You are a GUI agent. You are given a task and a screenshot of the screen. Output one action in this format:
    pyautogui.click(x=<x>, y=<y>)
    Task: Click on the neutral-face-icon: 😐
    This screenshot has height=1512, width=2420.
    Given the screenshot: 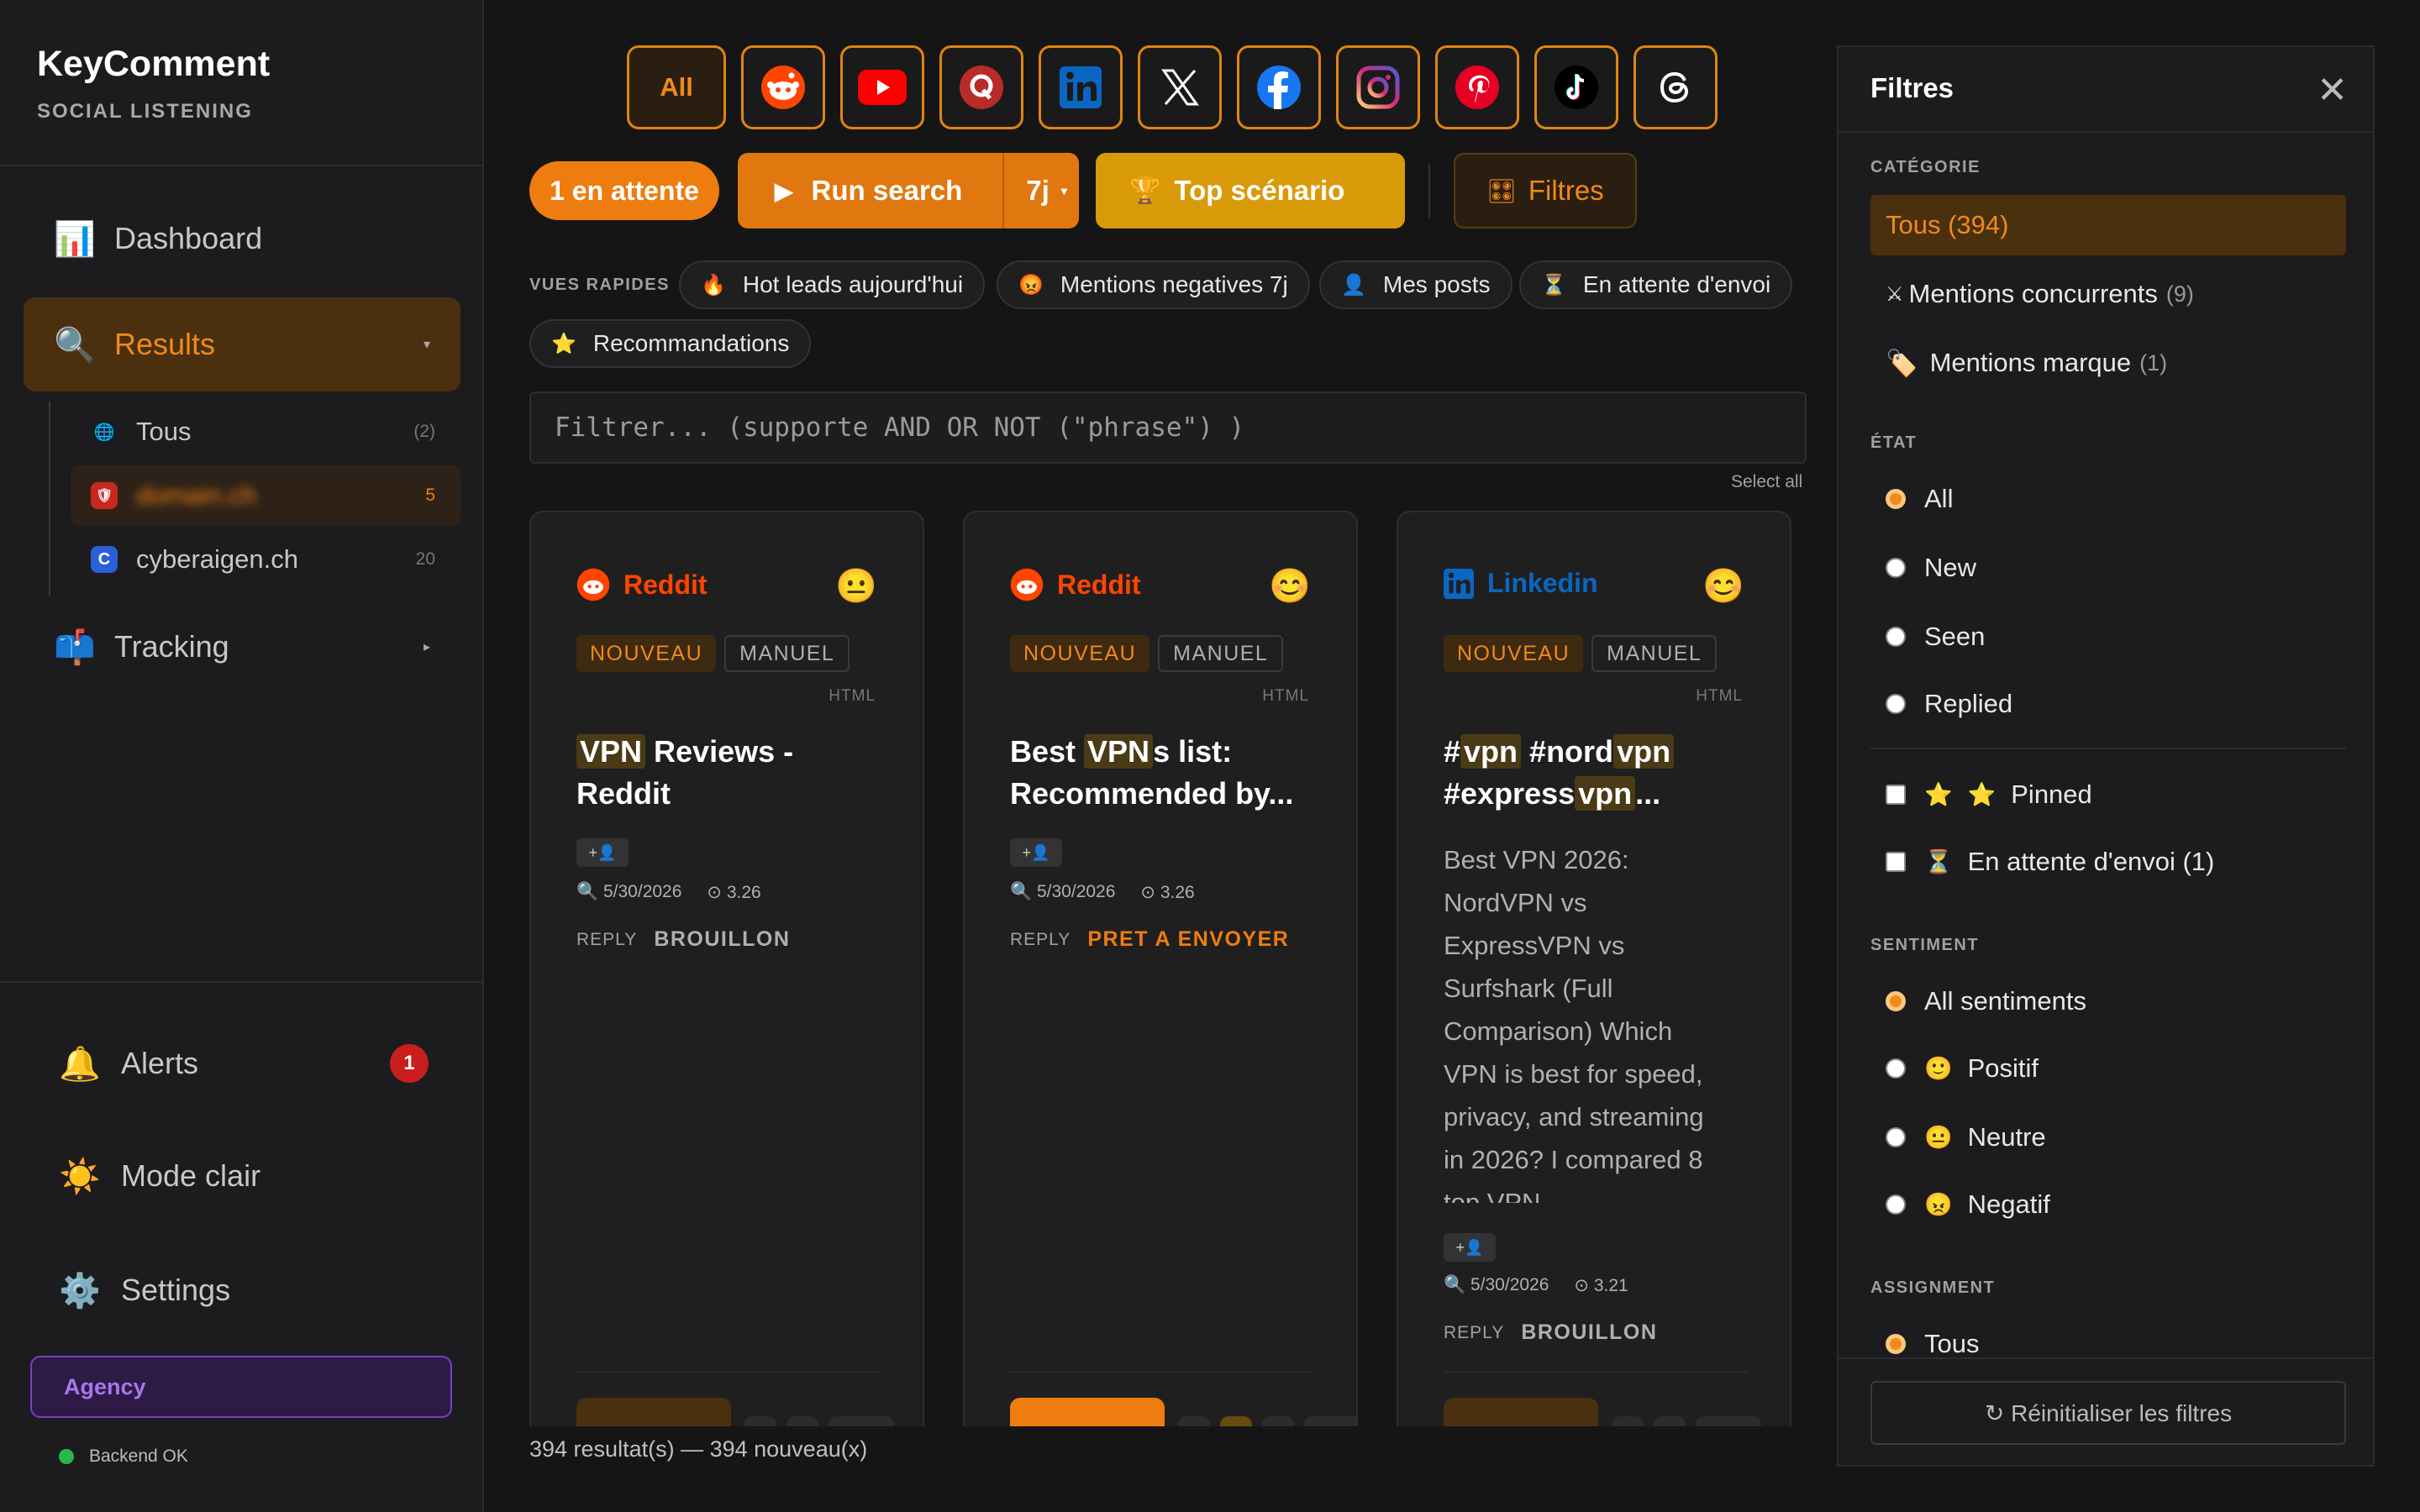 What is the action you would take?
    pyautogui.click(x=1938, y=1137)
    